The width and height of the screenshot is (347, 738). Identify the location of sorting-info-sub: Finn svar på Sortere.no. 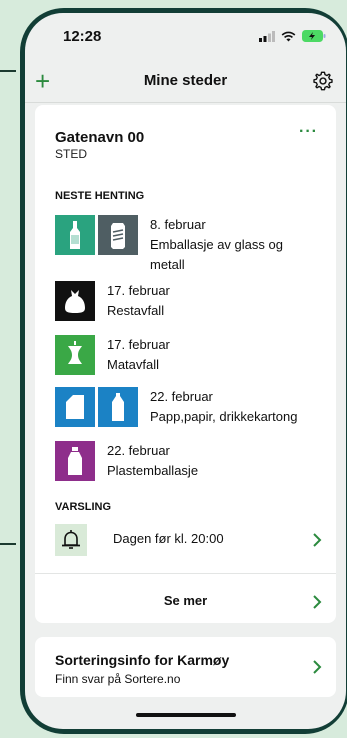
(118, 679).